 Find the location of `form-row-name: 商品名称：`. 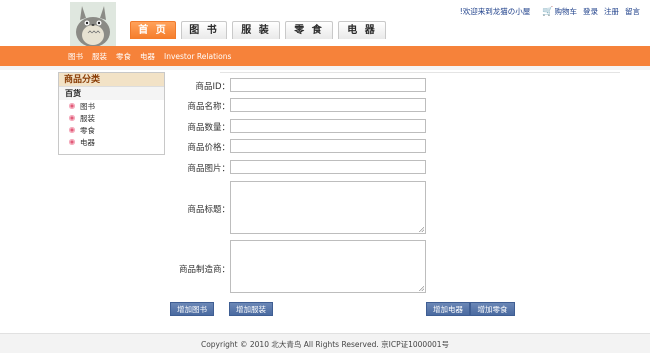

form-row-name: 商品名称： is located at coordinates (290, 105).